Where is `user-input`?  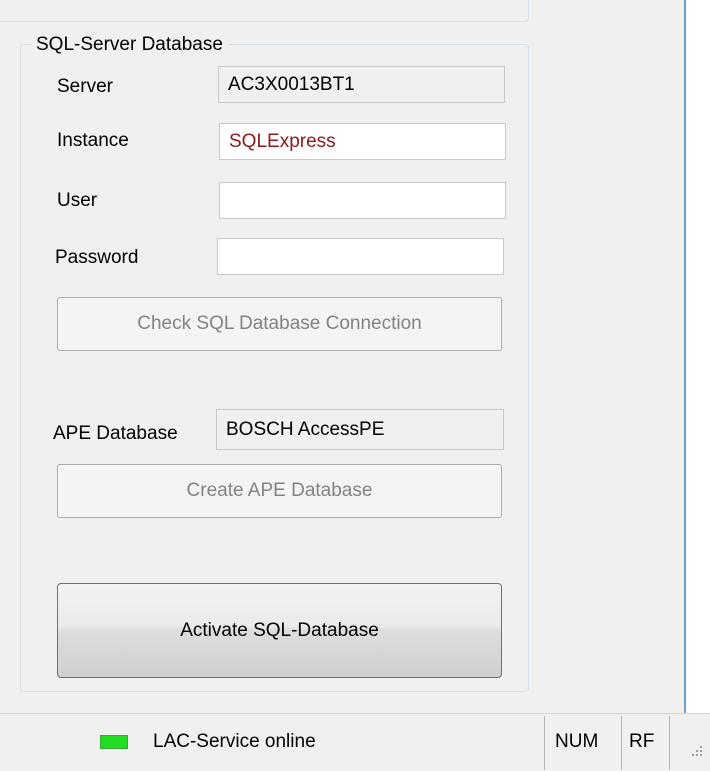
user-input is located at coordinates (362, 200).